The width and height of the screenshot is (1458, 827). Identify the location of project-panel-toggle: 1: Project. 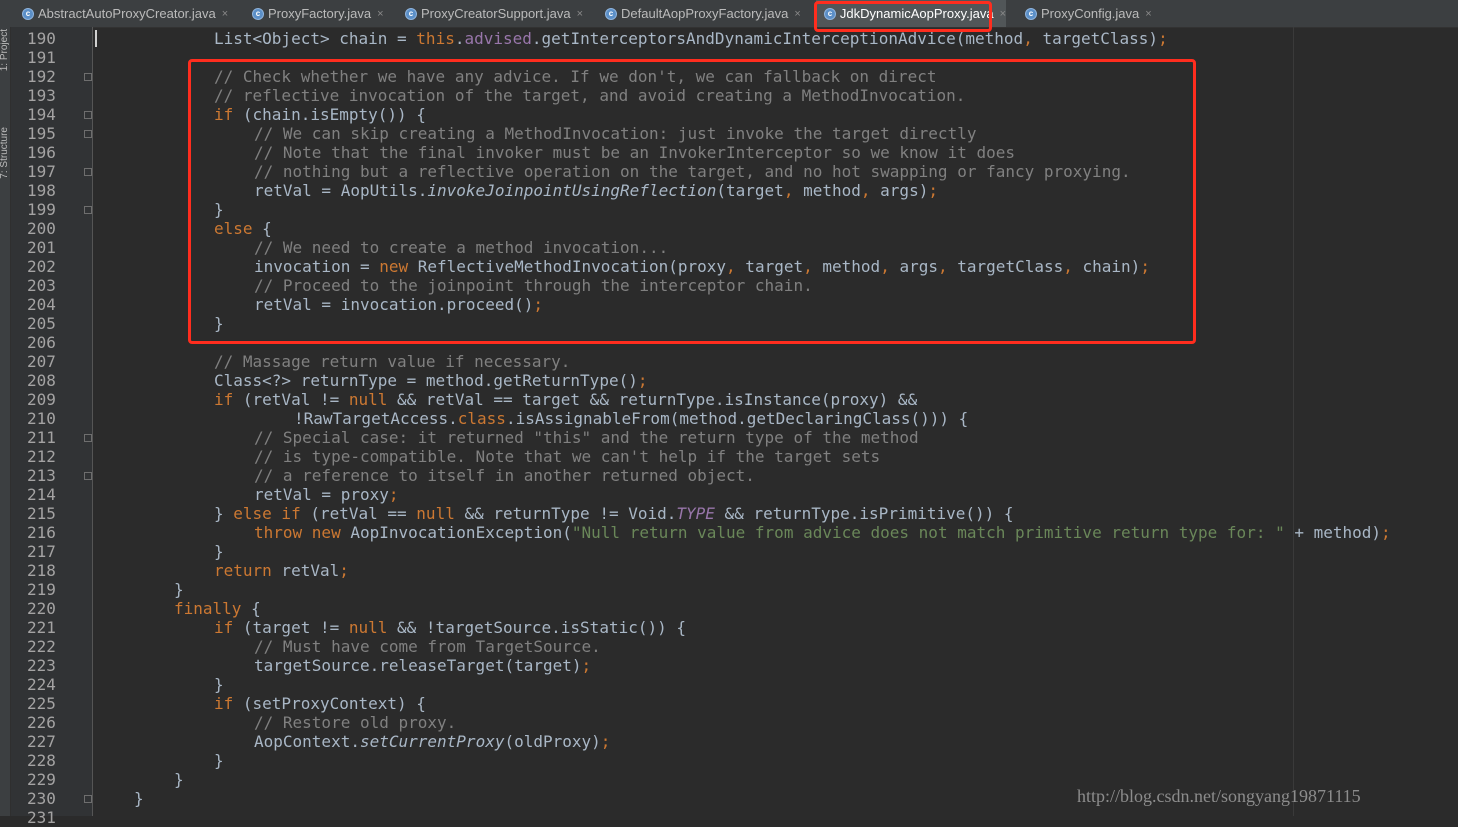
(5, 50).